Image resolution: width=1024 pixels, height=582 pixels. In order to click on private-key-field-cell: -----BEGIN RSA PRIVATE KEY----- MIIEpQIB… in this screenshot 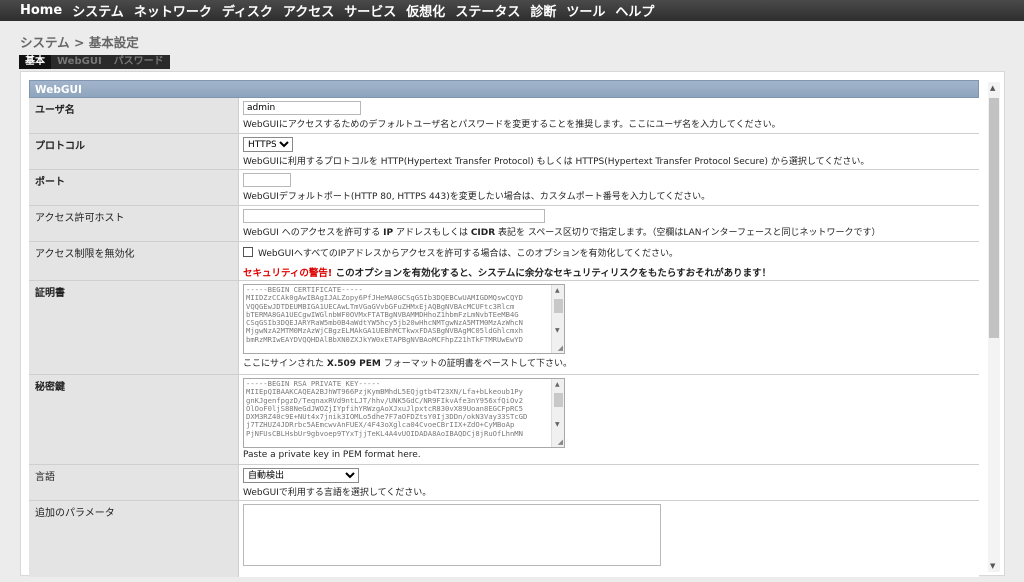, I will do `click(609, 419)`.